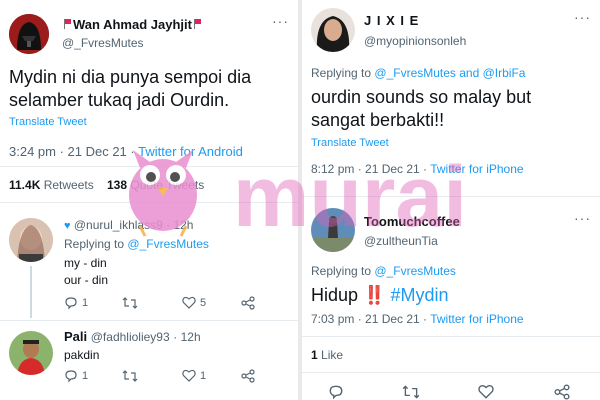 The width and height of the screenshot is (600, 400). What do you see at coordinates (76, 336) in the screenshot?
I see `reply-author-name: Pali` at bounding box center [76, 336].